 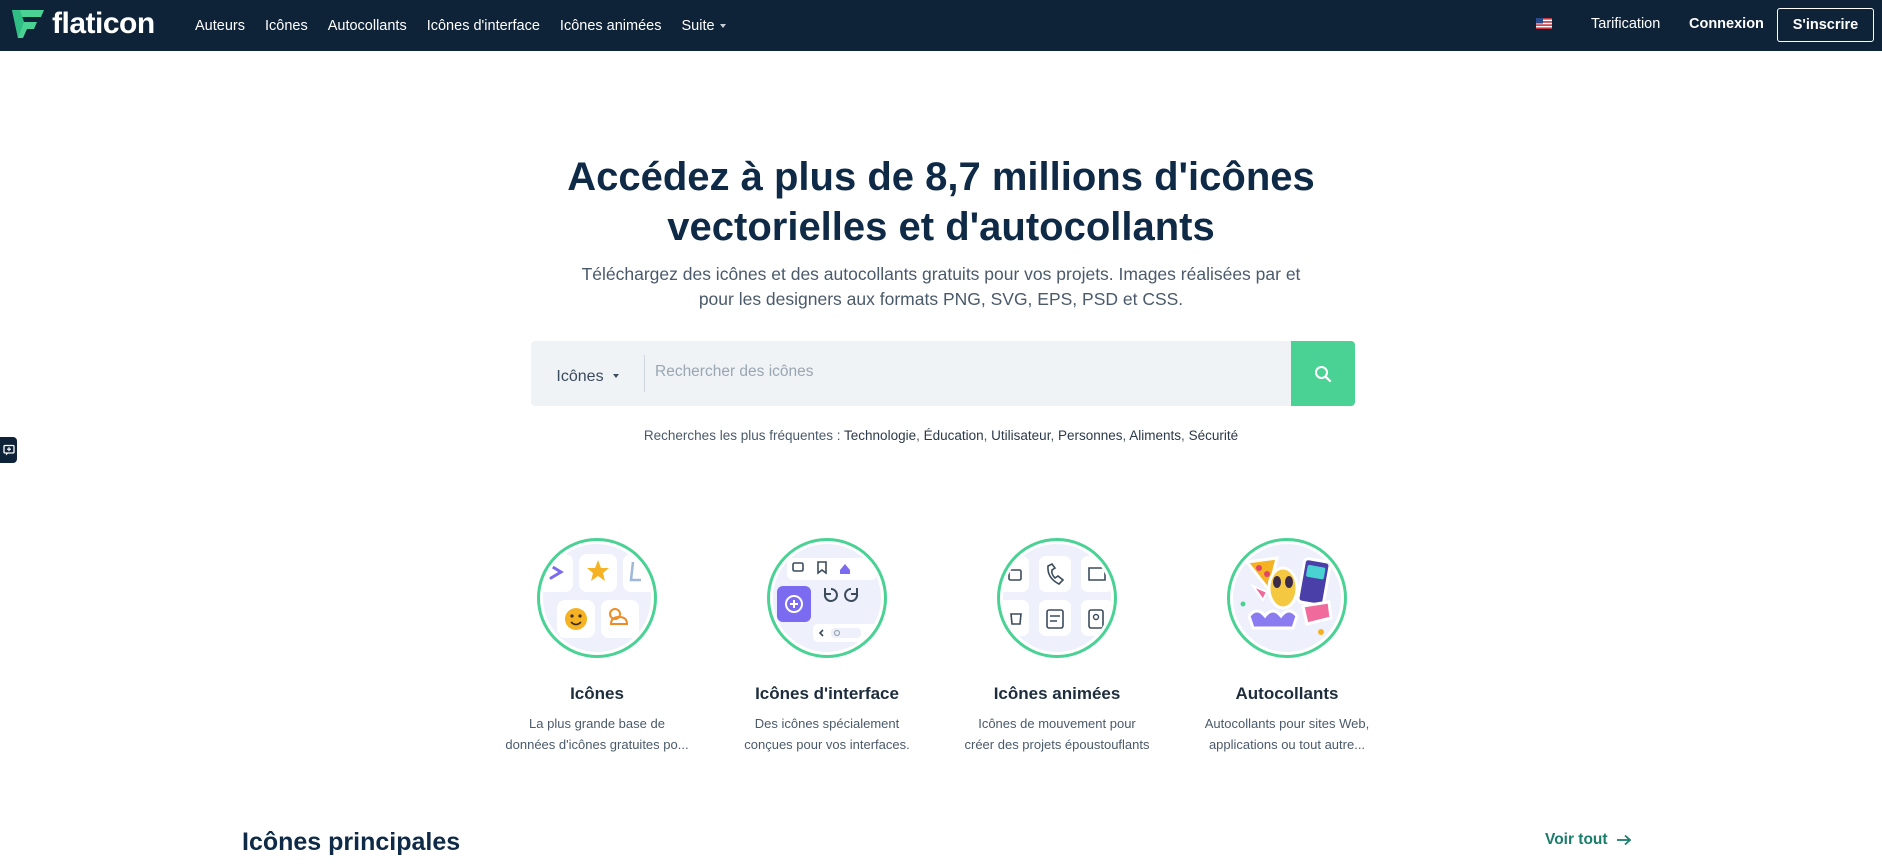 I want to click on nav-more-dropdown: Suite, so click(x=703, y=25).